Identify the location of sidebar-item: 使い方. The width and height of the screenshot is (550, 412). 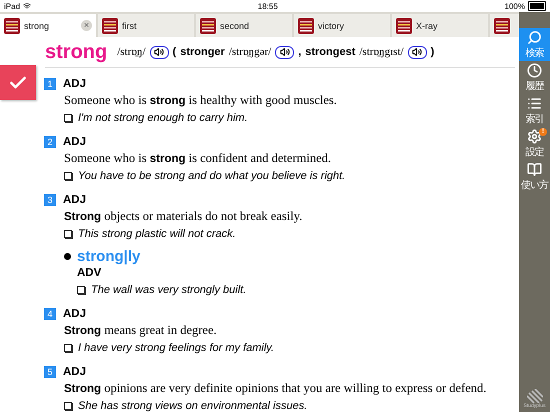
(534, 176).